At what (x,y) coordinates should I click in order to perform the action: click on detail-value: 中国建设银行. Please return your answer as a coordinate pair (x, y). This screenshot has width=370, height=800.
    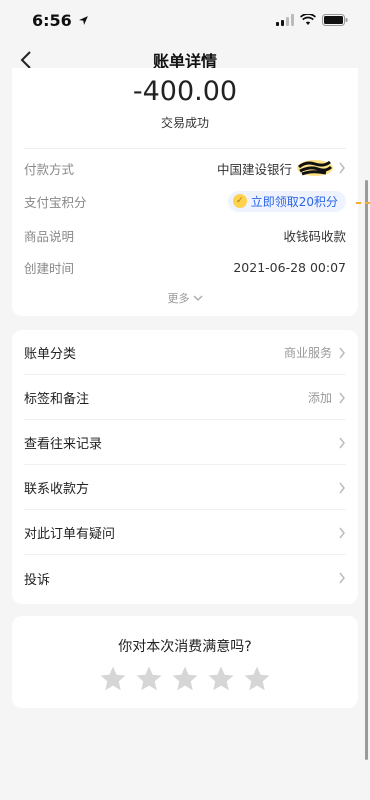
    Looking at the image, I should click on (281, 168).